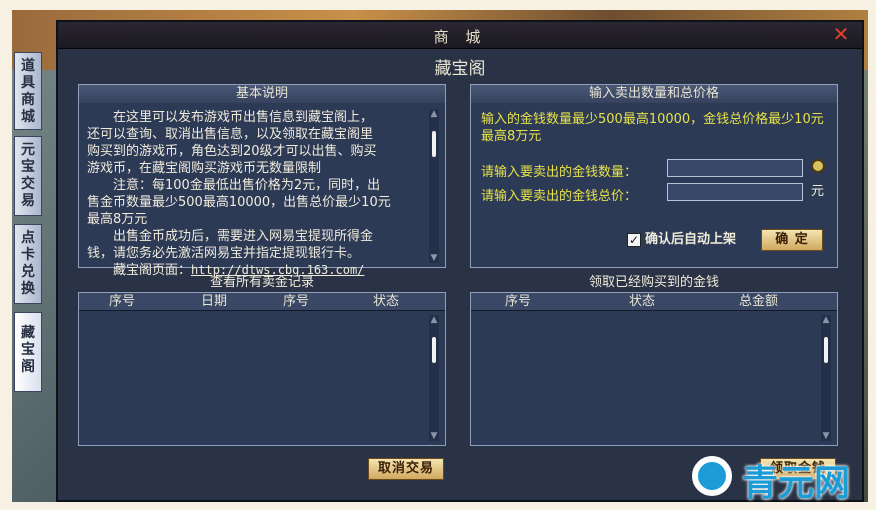  What do you see at coordinates (818, 191) in the screenshot?
I see `price-unit: 元` at bounding box center [818, 191].